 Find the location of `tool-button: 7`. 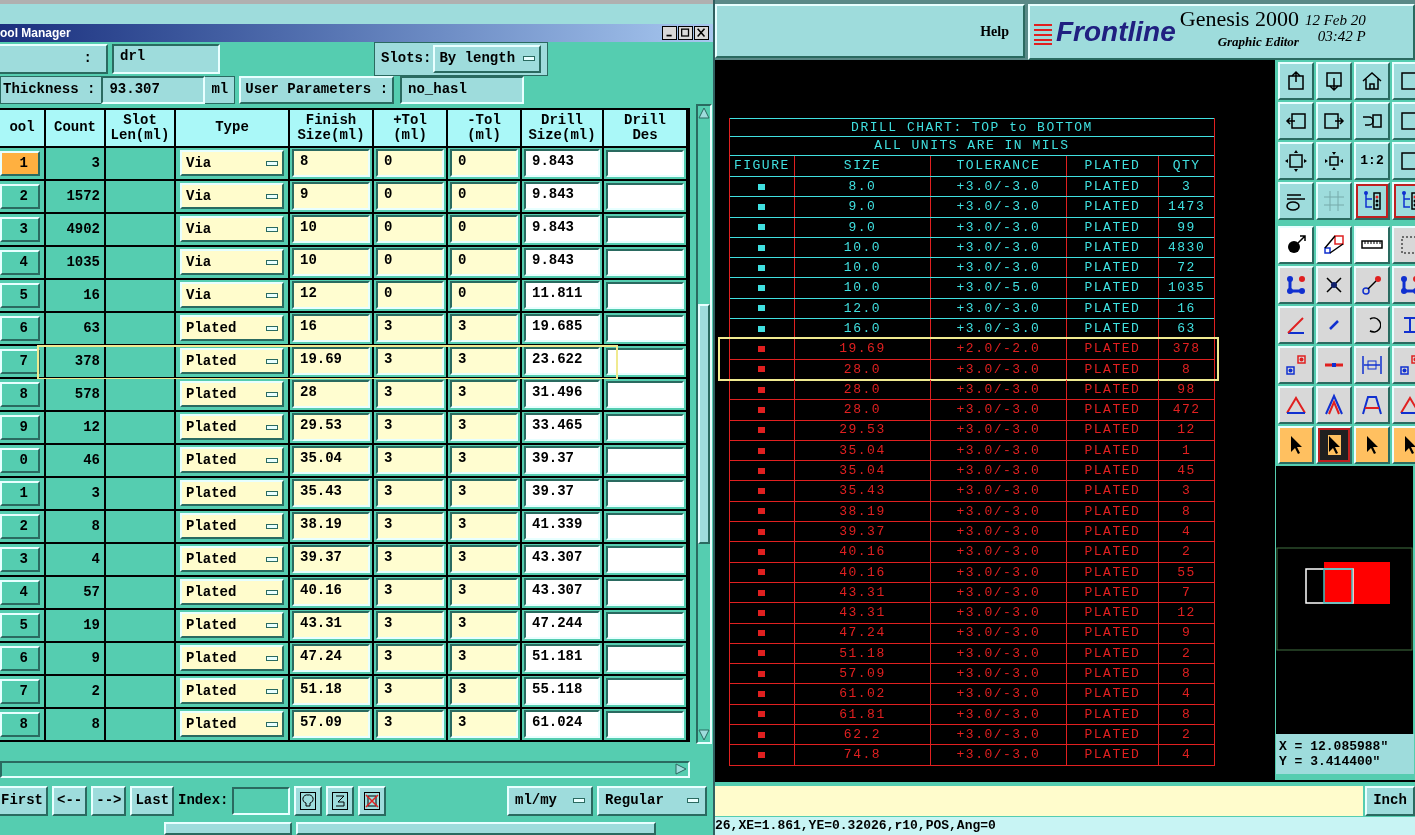

tool-button: 7 is located at coordinates (20, 361).